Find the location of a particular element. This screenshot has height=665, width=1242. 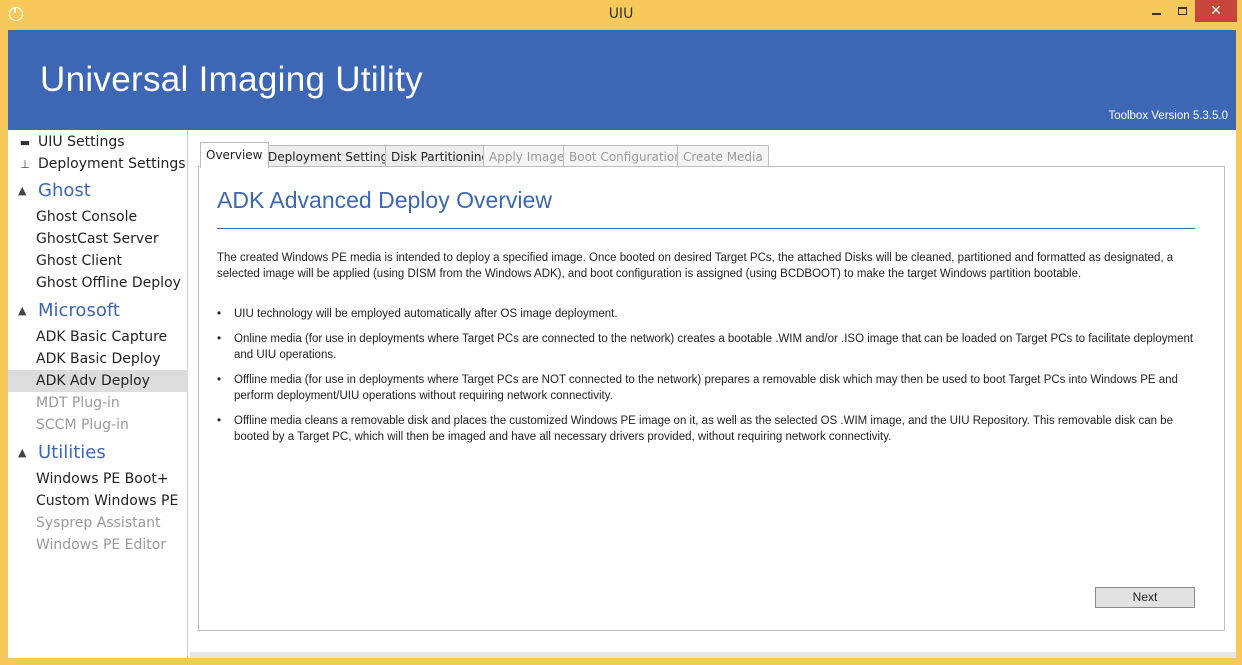

sidebar-item-adk-basic-deploy: ADK Basic Deploy is located at coordinates (98, 359).